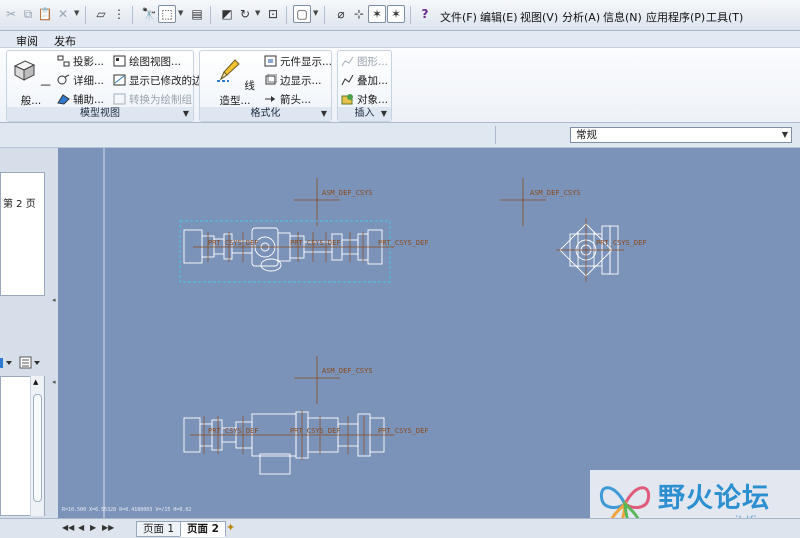 The width and height of the screenshot is (800, 538). What do you see at coordinates (227, 14) in the screenshot?
I see `repaint-icon: ◩` at bounding box center [227, 14].